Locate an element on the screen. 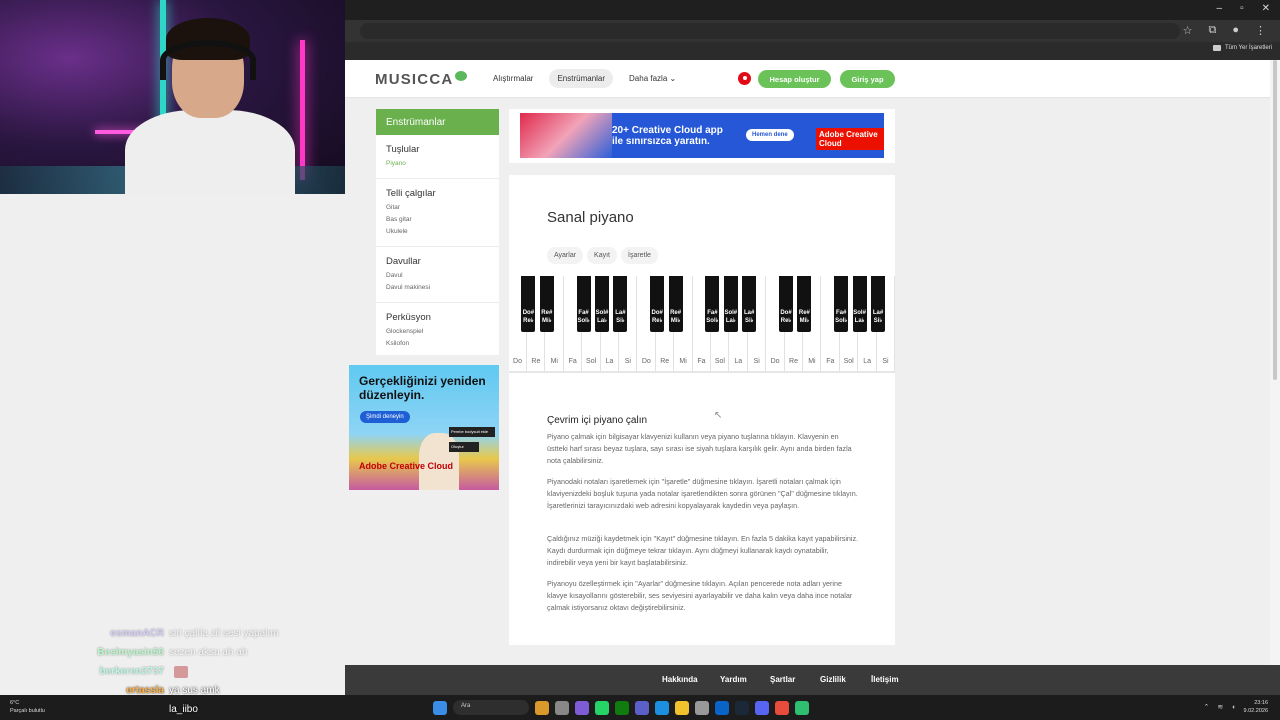 The width and height of the screenshot is (1280, 720). clock-date: 9.02.2026 is located at coordinates (1255, 711).